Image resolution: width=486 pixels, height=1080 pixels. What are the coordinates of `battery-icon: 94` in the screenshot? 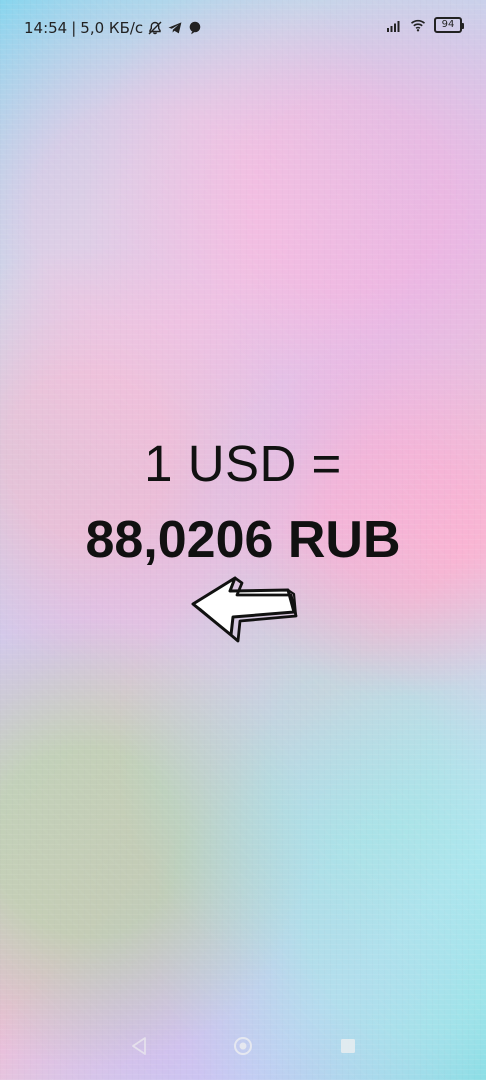 It's located at (449, 25).